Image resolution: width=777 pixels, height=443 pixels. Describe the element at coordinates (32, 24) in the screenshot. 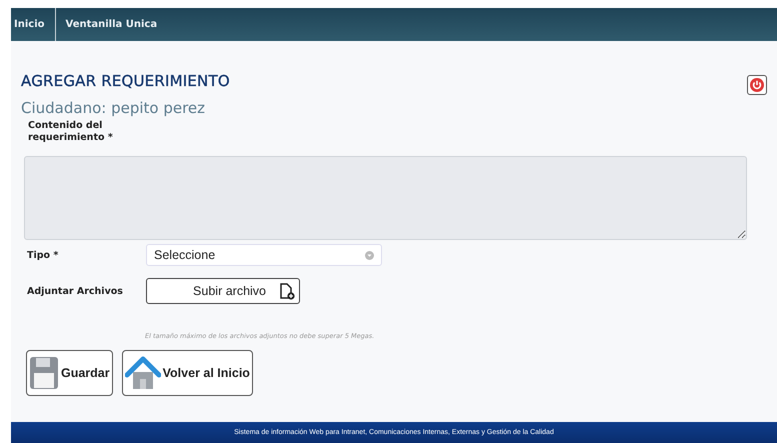

I see `nav-link: Inicio` at that location.